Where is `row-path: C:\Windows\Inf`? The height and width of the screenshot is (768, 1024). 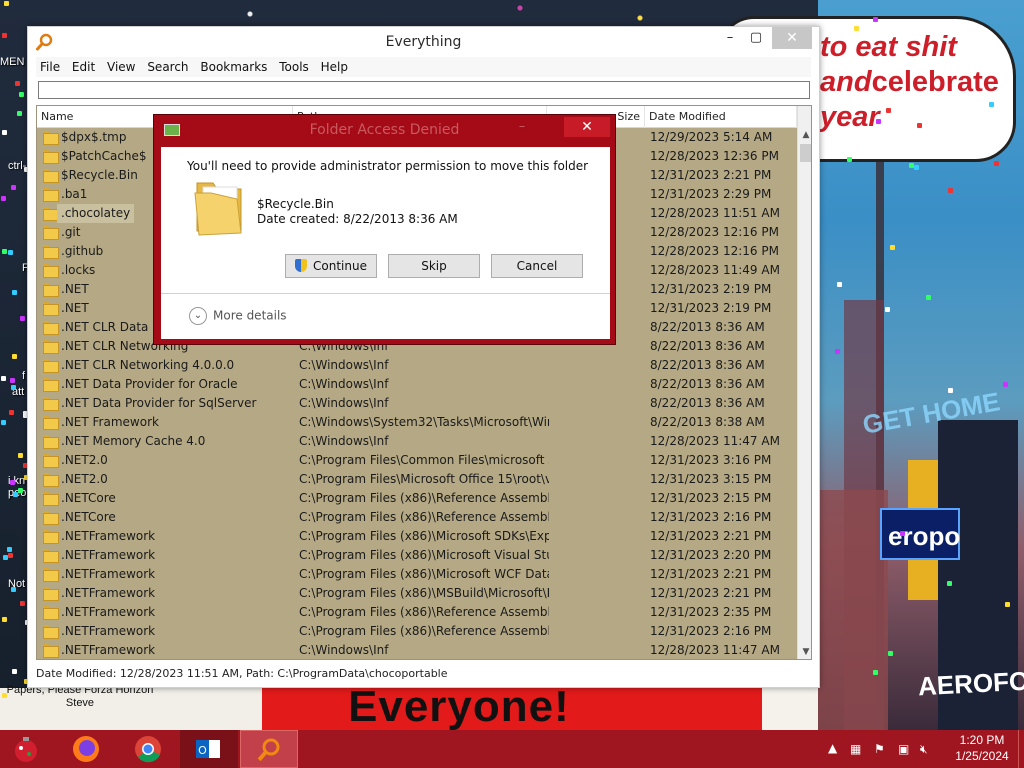
row-path: C:\Windows\Inf is located at coordinates (344, 365).